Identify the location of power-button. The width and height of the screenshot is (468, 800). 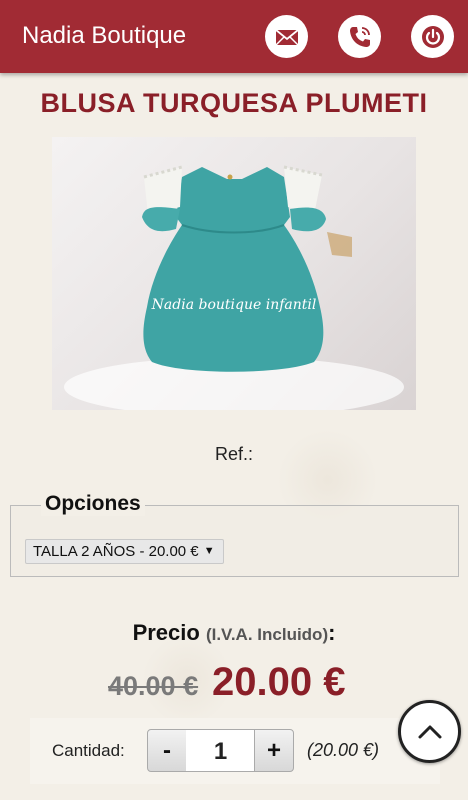
(432, 36).